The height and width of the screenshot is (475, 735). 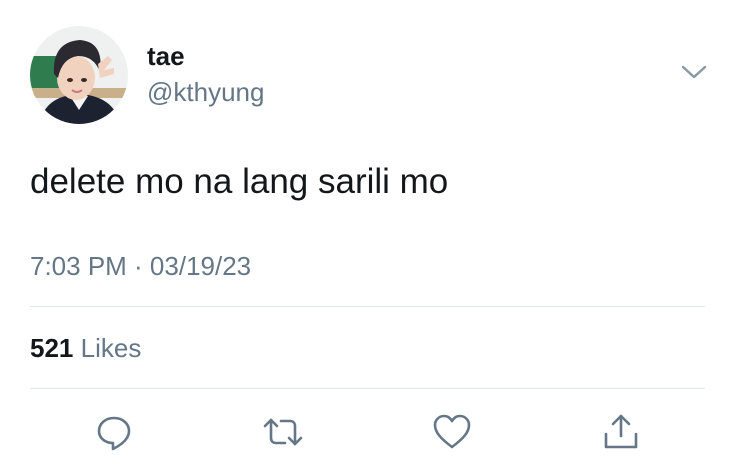 I want to click on heart-icon, so click(x=452, y=432).